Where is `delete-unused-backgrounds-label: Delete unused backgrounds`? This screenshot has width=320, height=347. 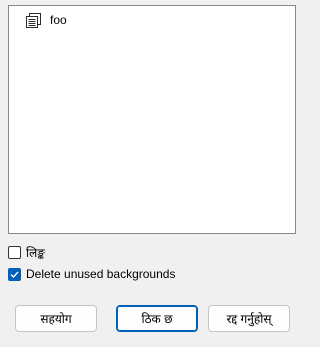 delete-unused-backgrounds-label: Delete unused backgrounds is located at coordinates (101, 274).